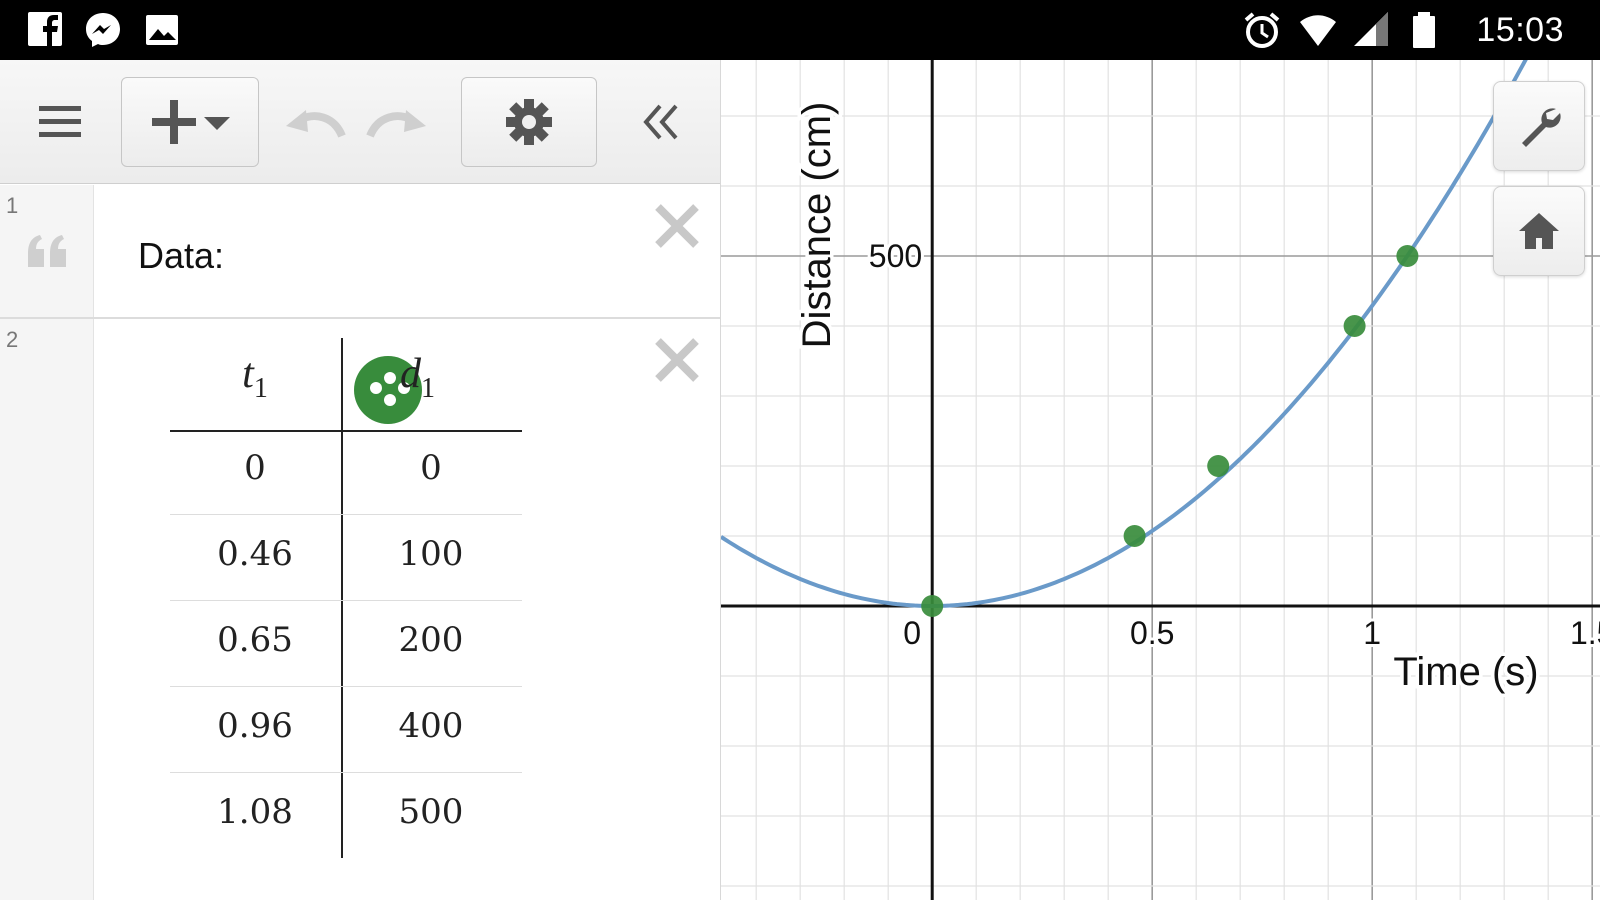 The image size is (1600, 905). I want to click on home-icon, so click(1539, 231).